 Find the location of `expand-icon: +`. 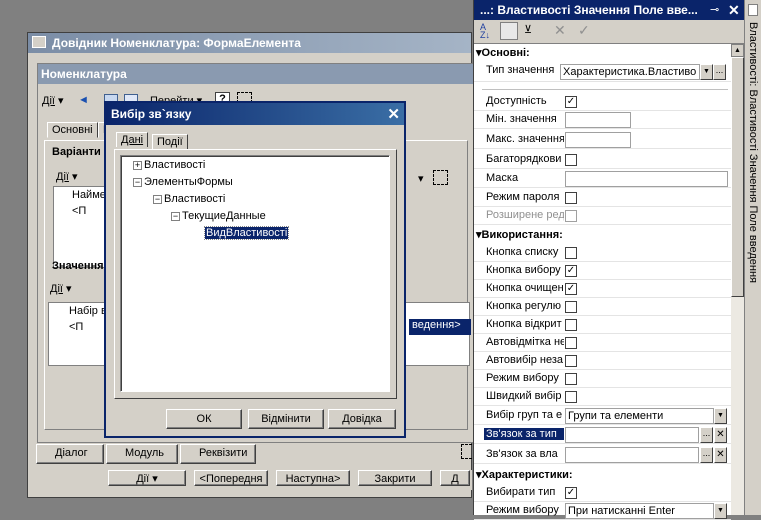

expand-icon: + is located at coordinates (137, 165).